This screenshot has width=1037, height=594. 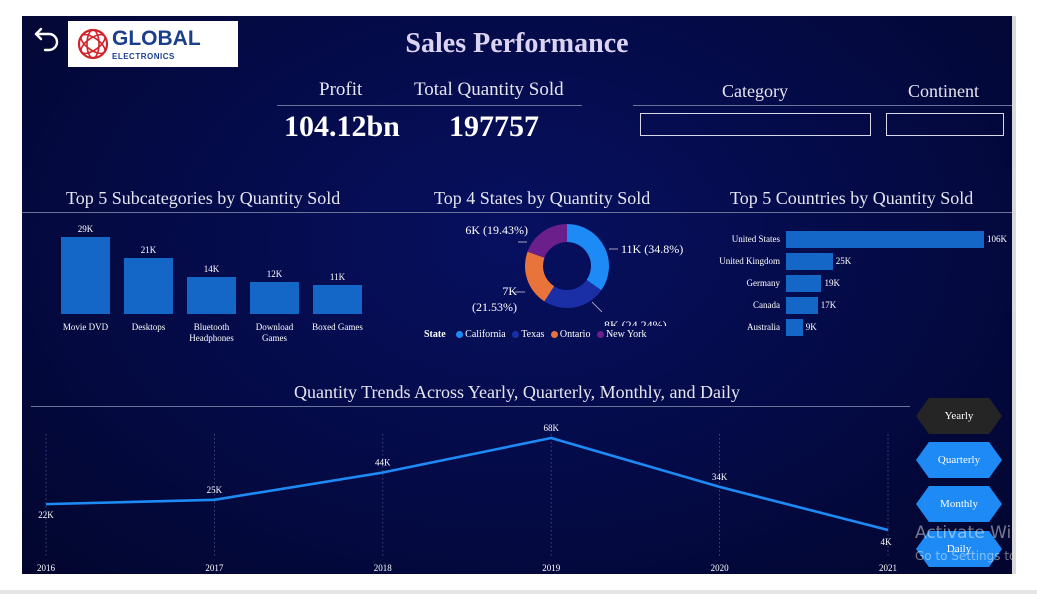 What do you see at coordinates (274, 274) in the screenshot?
I see `subcategory-data-label: 12K` at bounding box center [274, 274].